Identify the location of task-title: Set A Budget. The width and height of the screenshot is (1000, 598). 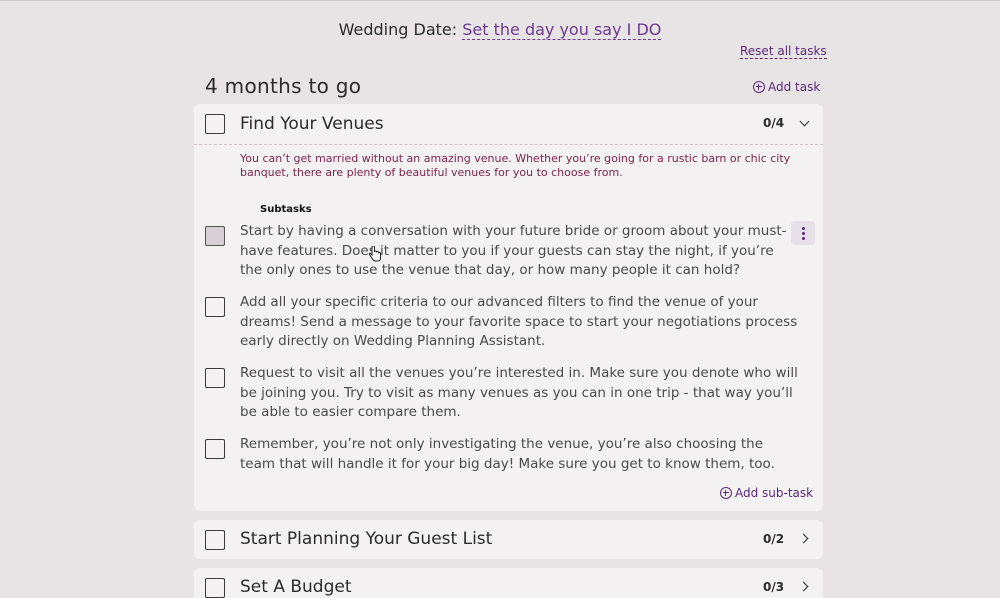
(296, 587).